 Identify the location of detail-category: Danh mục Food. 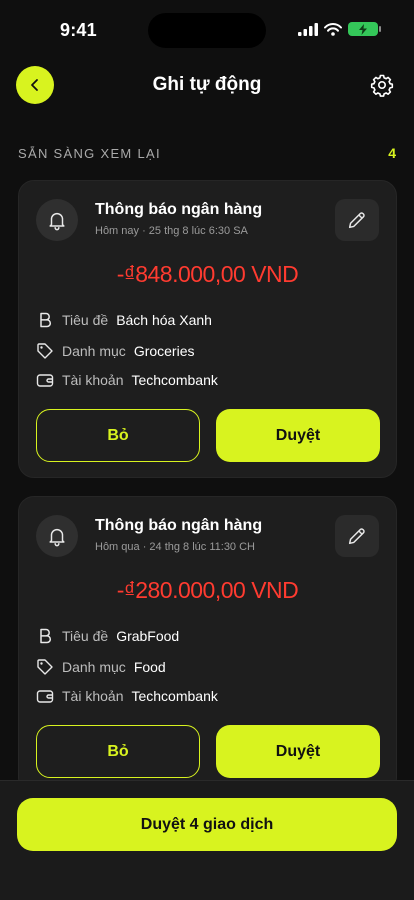
(101, 667).